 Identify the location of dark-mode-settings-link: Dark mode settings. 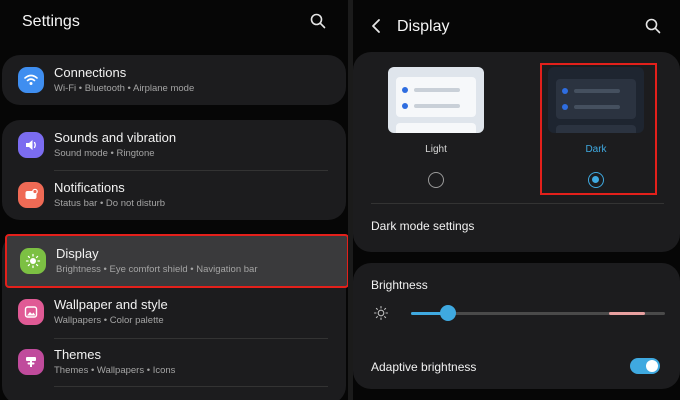
(422, 226).